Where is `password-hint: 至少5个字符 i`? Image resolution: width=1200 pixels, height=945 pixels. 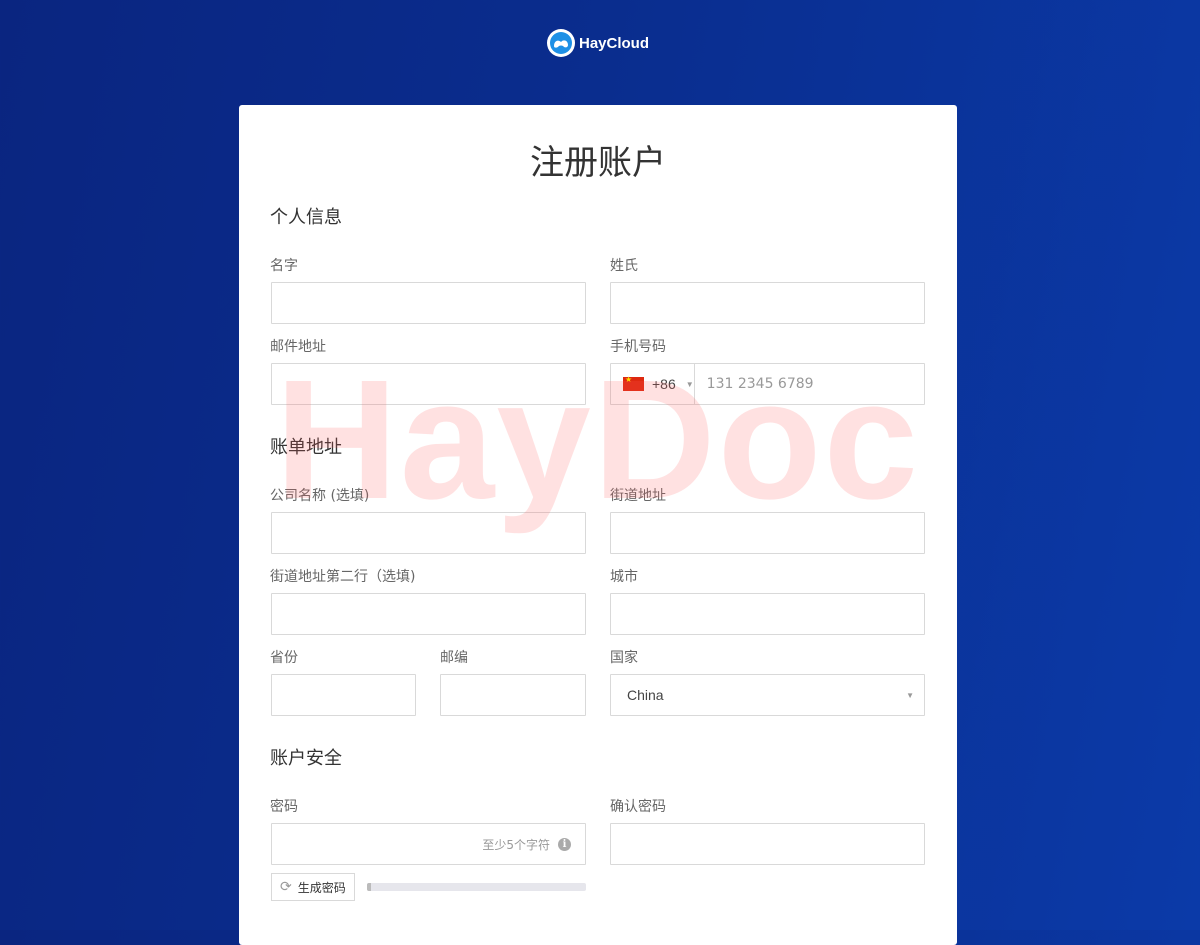 password-hint: 至少5个字符 i is located at coordinates (526, 844).